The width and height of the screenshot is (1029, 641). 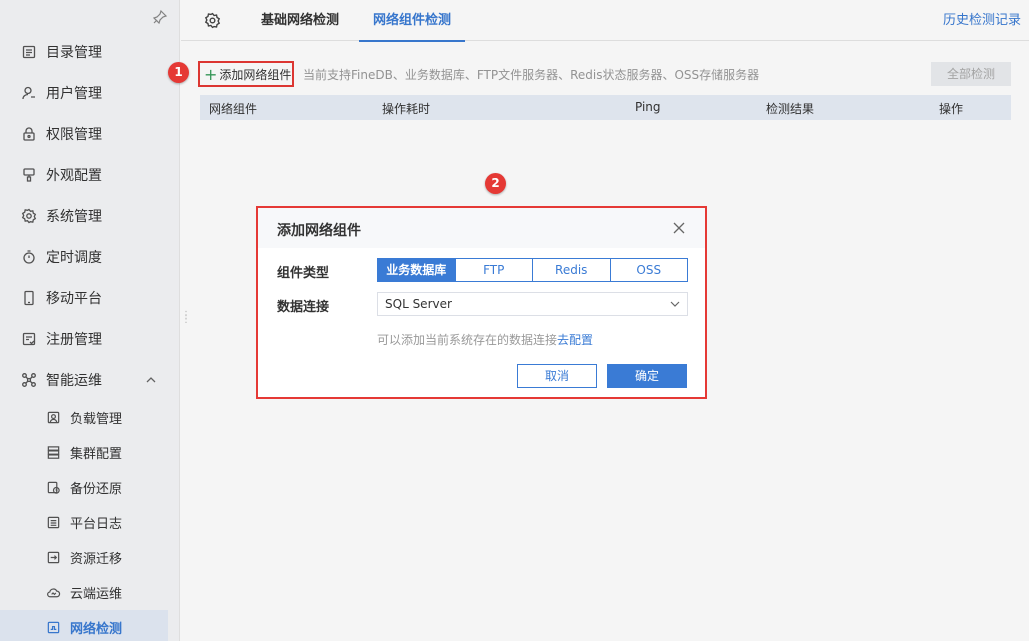 I want to click on data-connection-select: SQL Server, so click(x=532, y=304).